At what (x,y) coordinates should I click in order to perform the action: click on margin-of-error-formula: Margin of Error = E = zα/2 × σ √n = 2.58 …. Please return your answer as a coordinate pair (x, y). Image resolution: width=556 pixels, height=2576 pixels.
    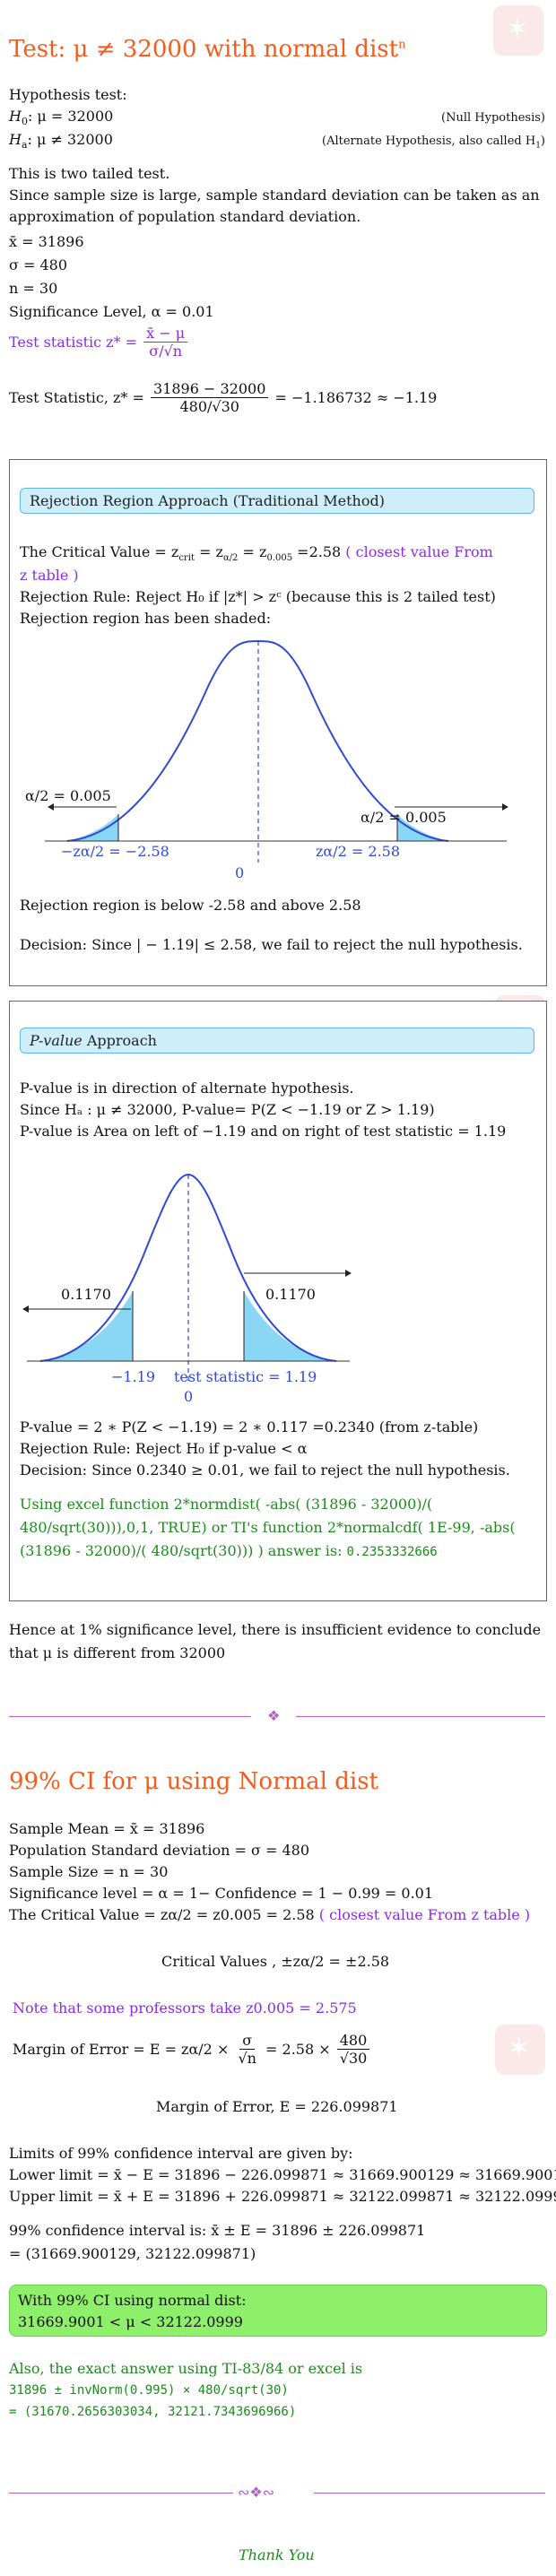
    Looking at the image, I should click on (192, 2049).